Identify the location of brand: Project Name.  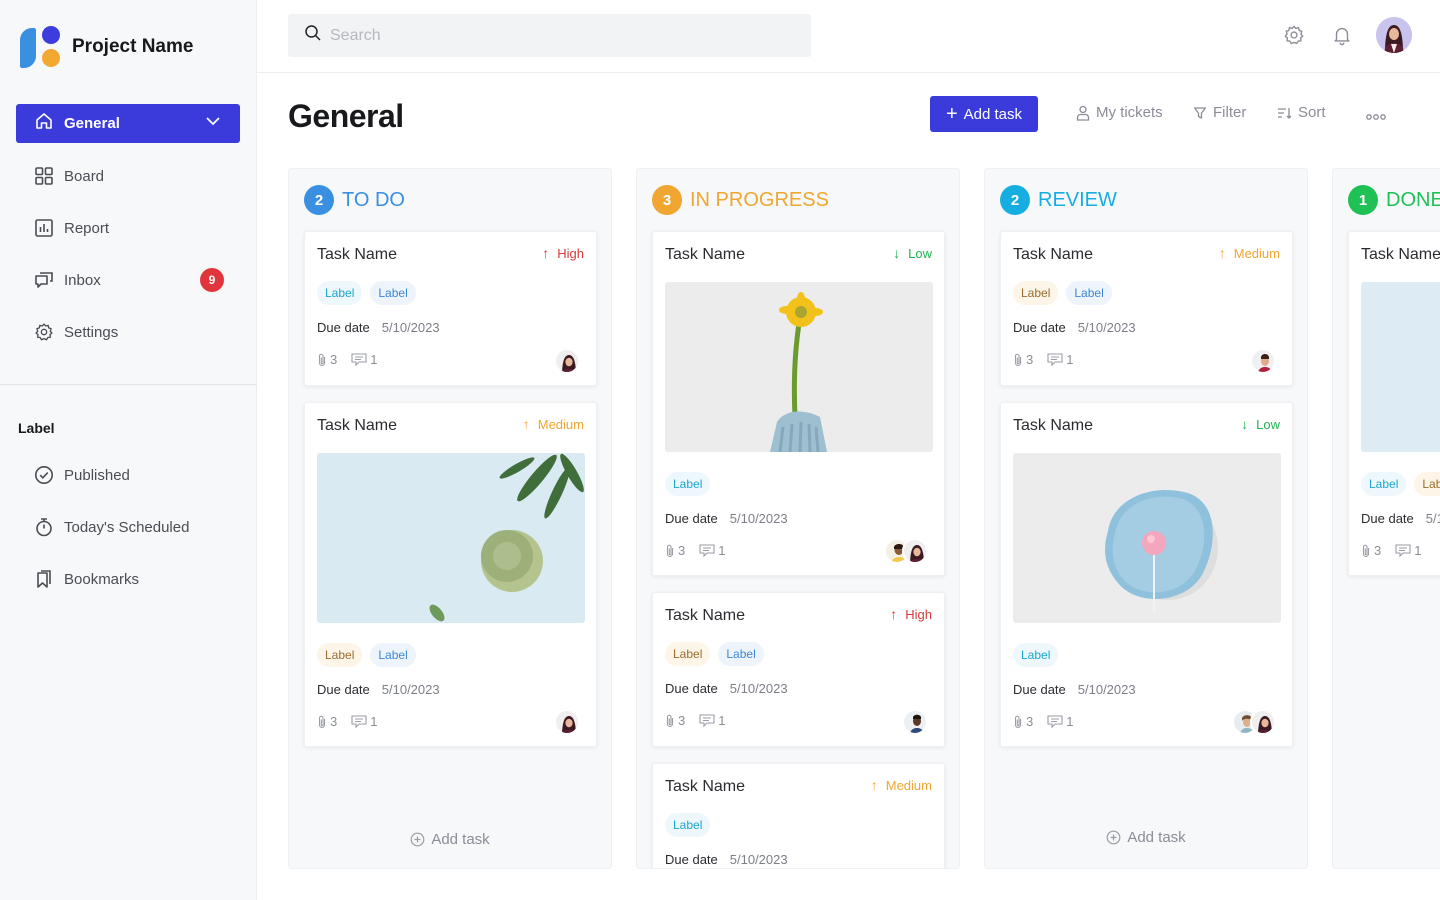
(106, 47).